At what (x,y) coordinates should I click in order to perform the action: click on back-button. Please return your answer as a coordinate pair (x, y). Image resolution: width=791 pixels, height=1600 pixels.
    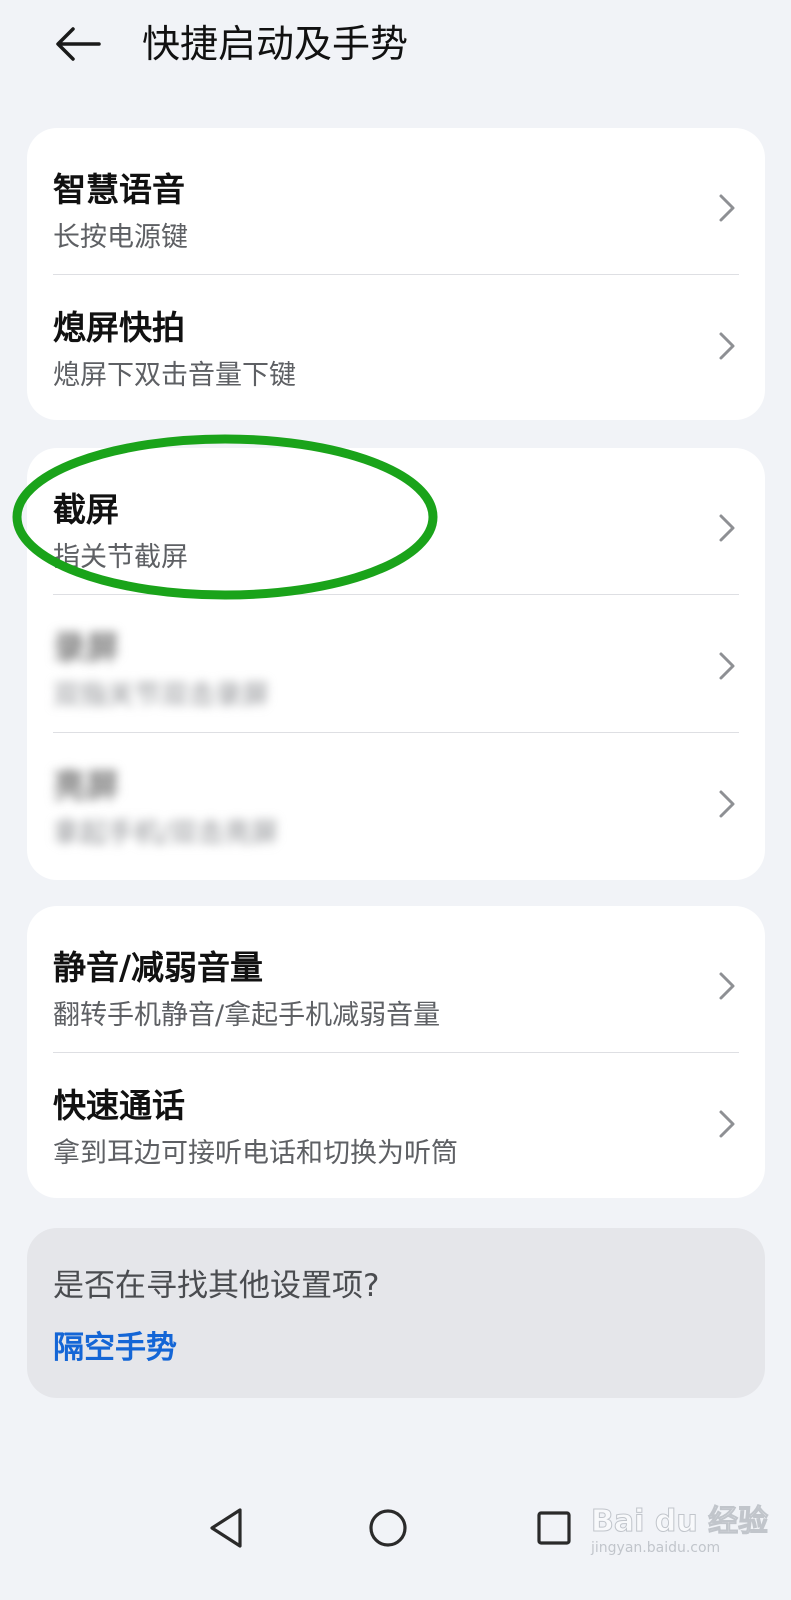
    Looking at the image, I should click on (78, 44).